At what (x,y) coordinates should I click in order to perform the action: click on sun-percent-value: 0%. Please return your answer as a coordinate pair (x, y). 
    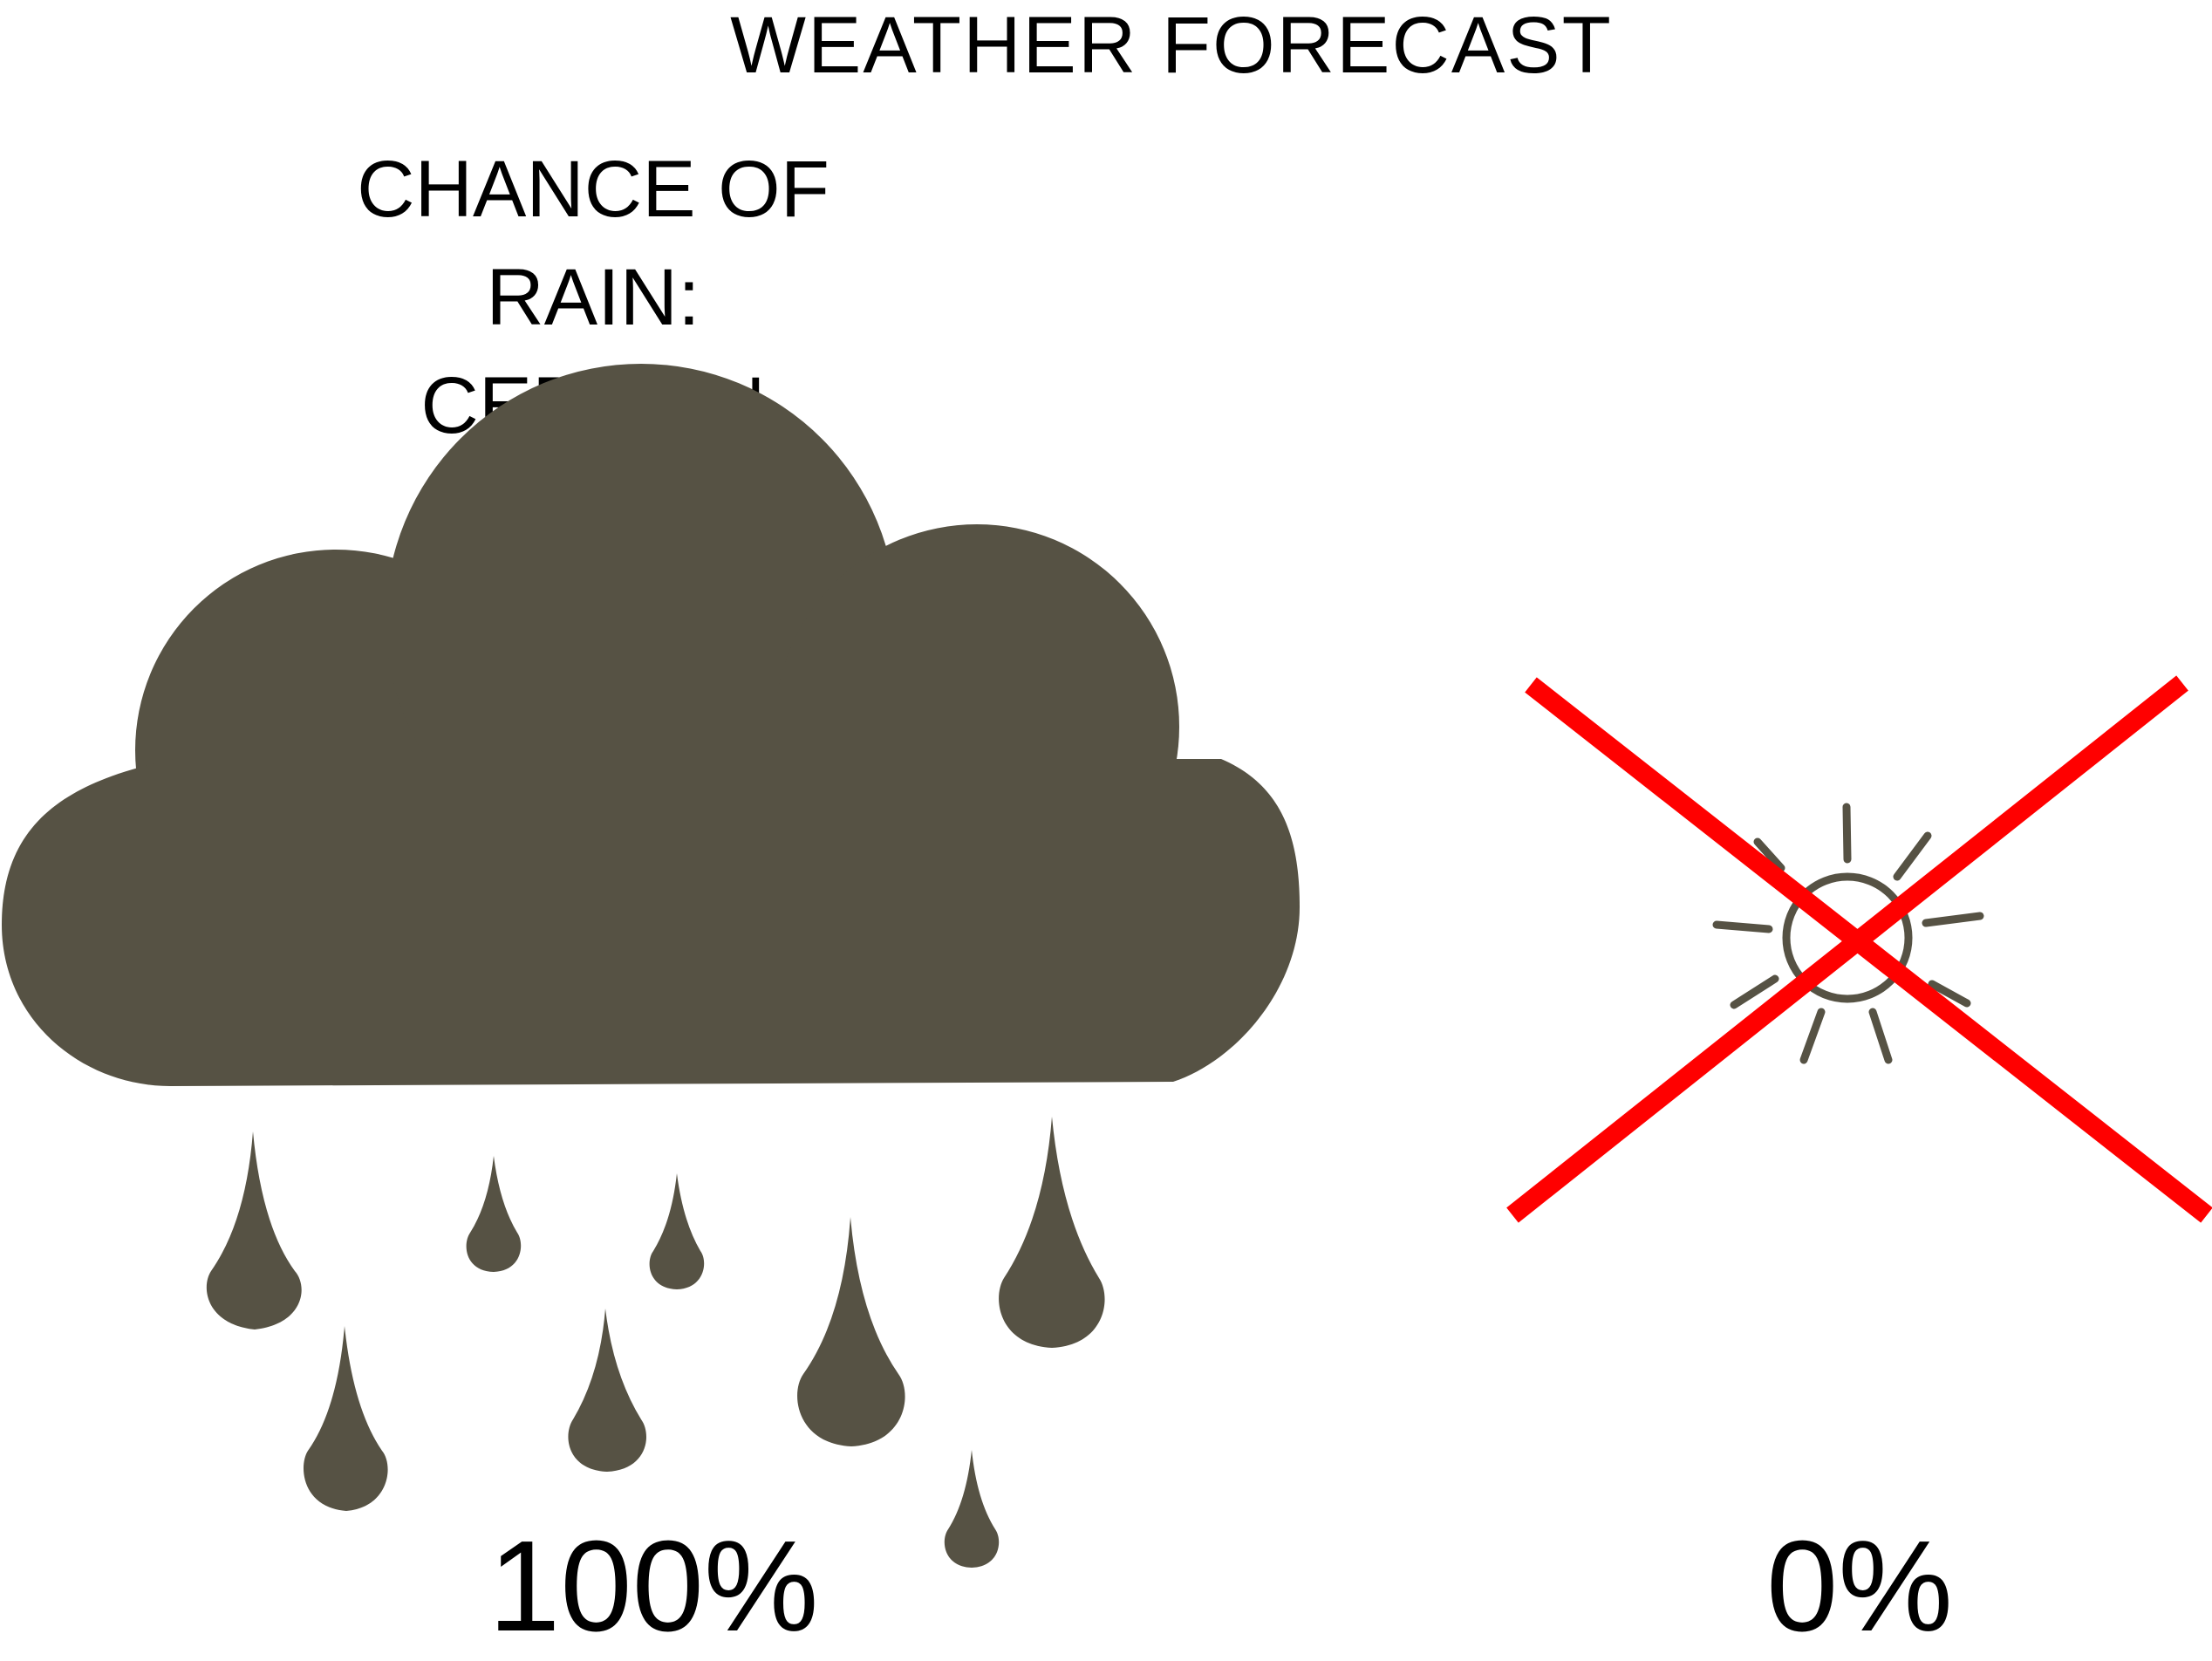
    Looking at the image, I should click on (1860, 1586).